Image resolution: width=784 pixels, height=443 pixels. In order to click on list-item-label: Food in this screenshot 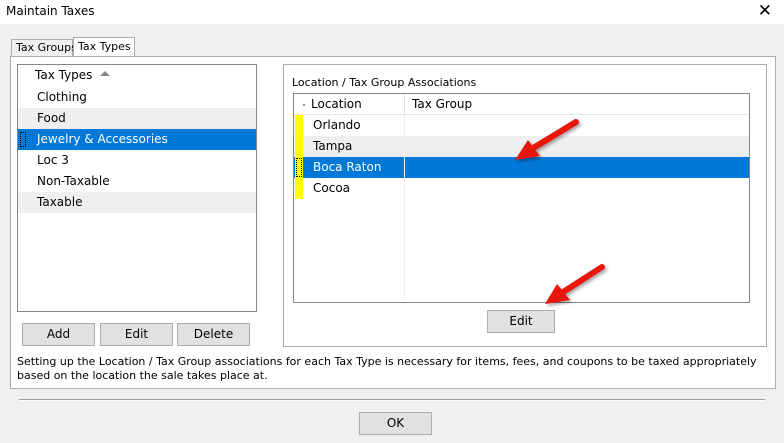, I will do `click(51, 118)`.